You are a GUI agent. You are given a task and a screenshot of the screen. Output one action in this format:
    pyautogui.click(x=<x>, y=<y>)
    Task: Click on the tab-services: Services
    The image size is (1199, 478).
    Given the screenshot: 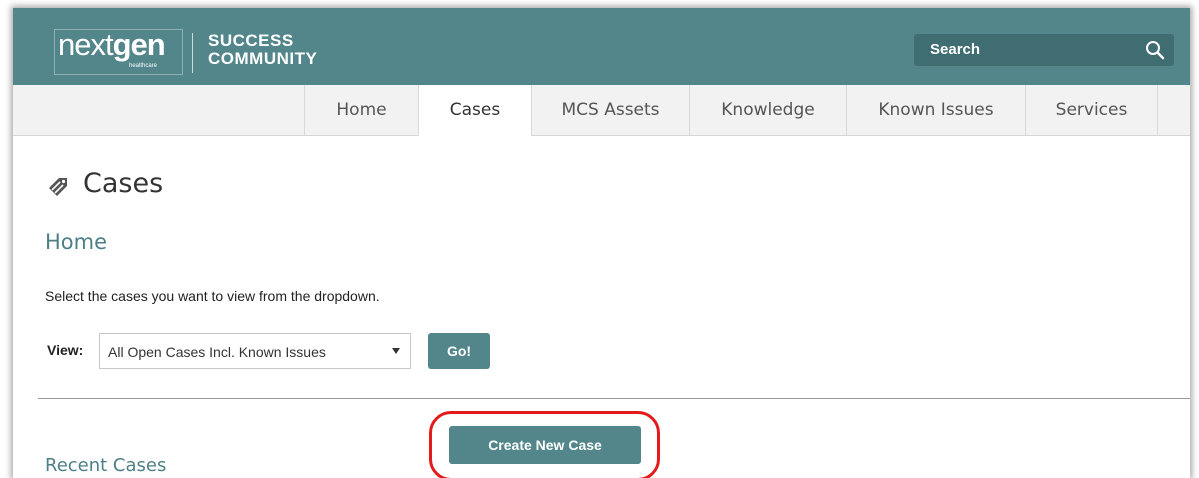 What is the action you would take?
    pyautogui.click(x=1091, y=110)
    